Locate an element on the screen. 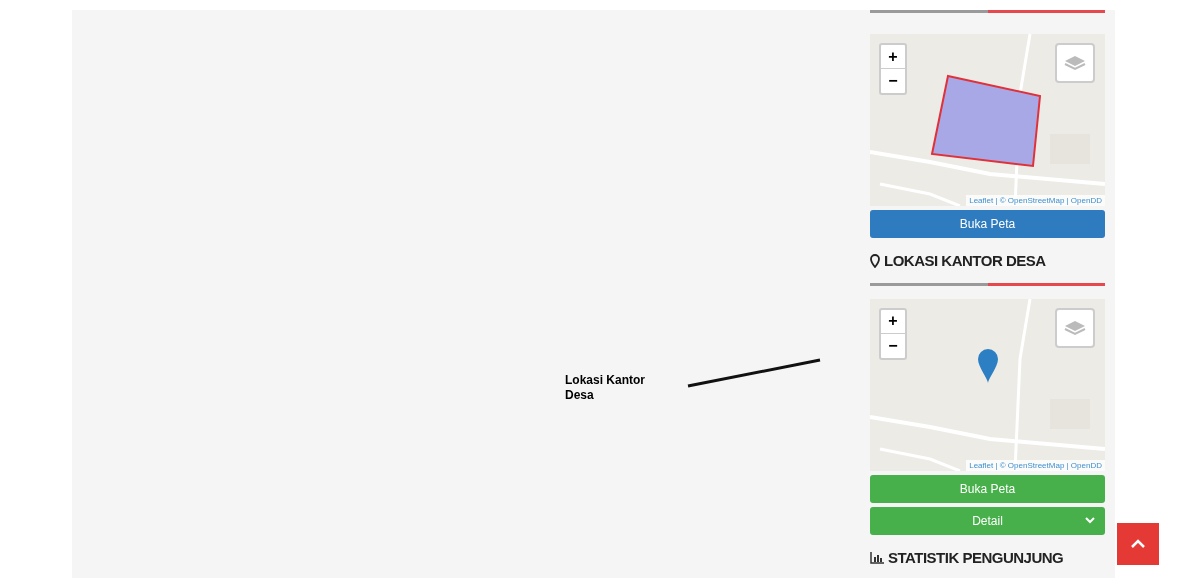 The width and height of the screenshot is (1190, 578). map-pin-icon is located at coordinates (875, 261).